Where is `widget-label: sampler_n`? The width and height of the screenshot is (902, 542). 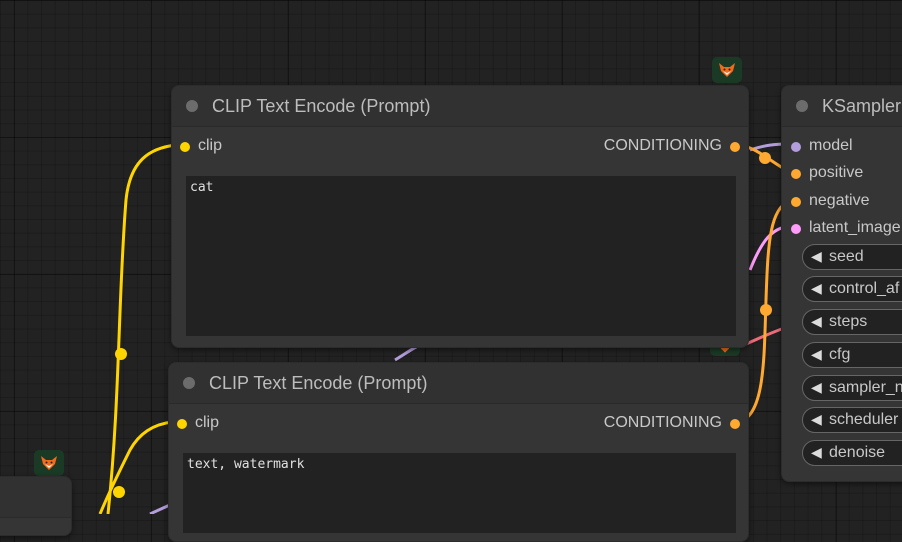 widget-label: sampler_n is located at coordinates (865, 387).